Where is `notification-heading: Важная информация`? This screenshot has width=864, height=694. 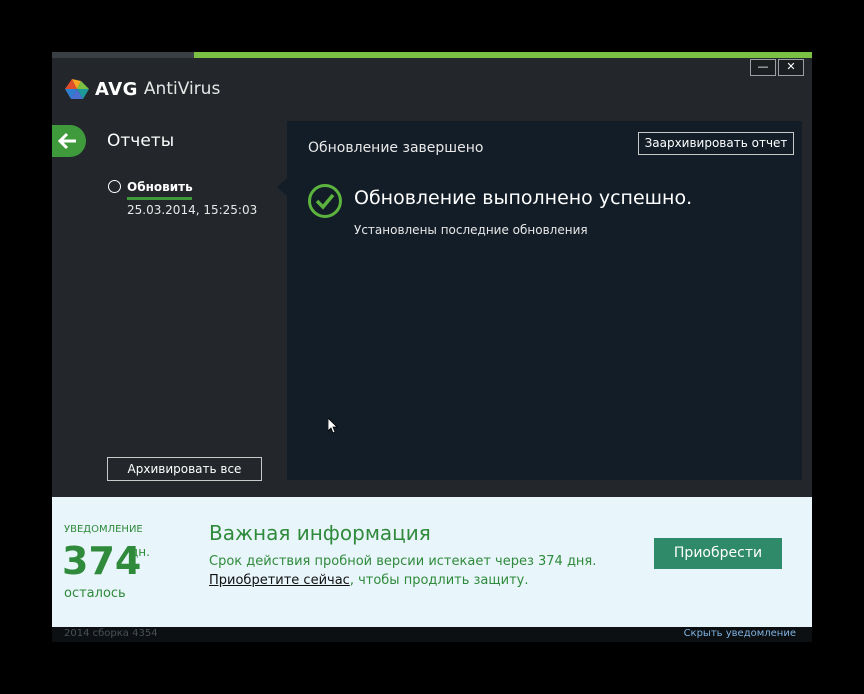 notification-heading: Важная информация is located at coordinates (320, 533).